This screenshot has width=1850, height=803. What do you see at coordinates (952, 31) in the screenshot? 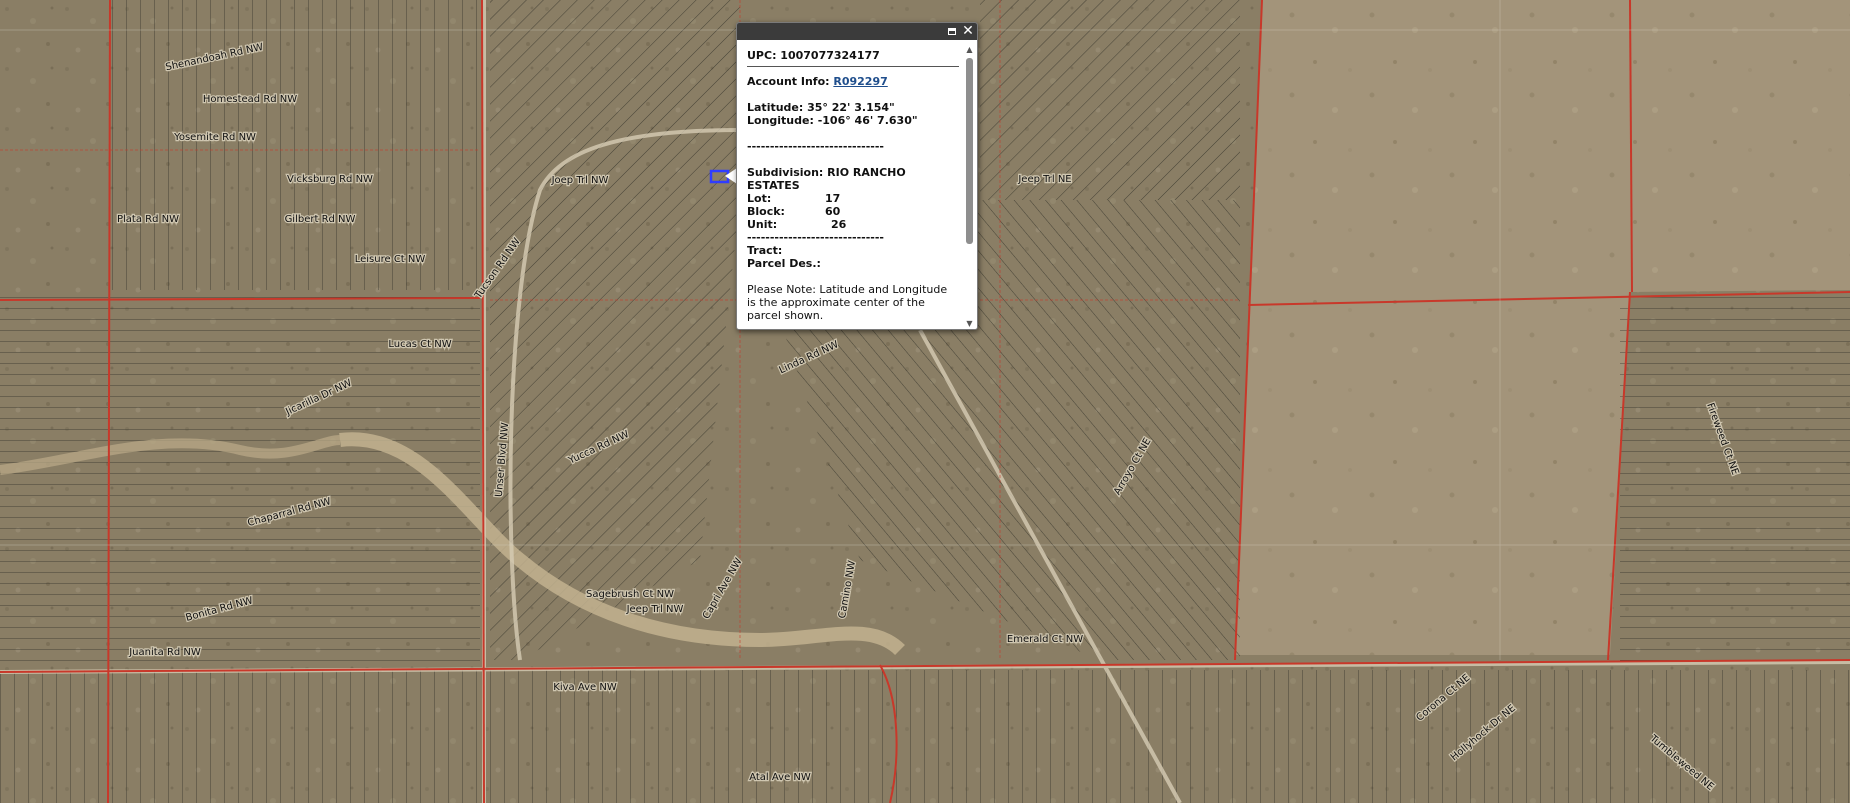
I see `maximize-icon` at bounding box center [952, 31].